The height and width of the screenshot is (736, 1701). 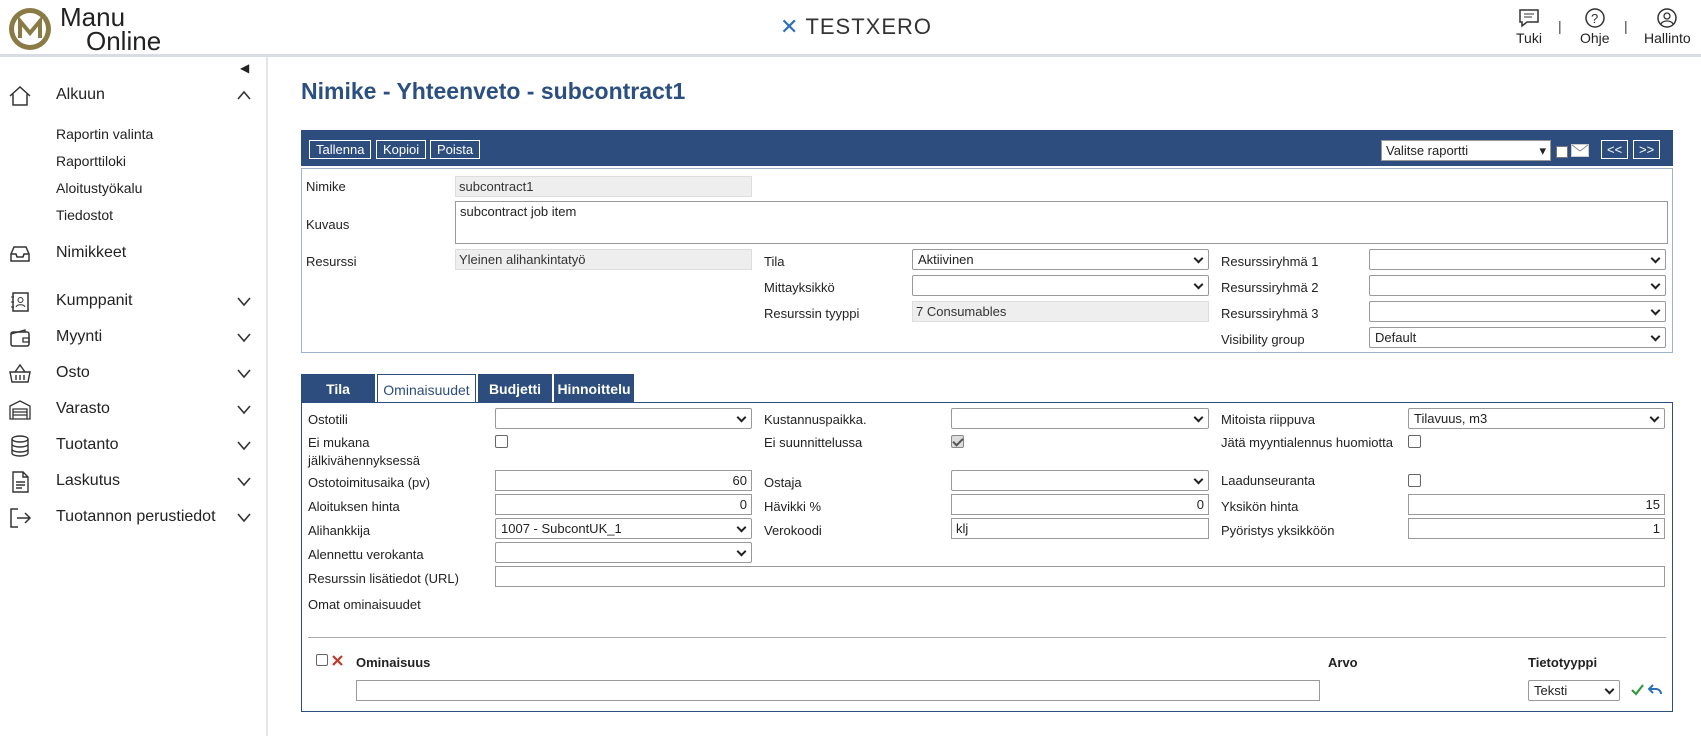 What do you see at coordinates (623, 528) in the screenshot?
I see `subcontractor-select: 1007 - SubcontUK_1` at bounding box center [623, 528].